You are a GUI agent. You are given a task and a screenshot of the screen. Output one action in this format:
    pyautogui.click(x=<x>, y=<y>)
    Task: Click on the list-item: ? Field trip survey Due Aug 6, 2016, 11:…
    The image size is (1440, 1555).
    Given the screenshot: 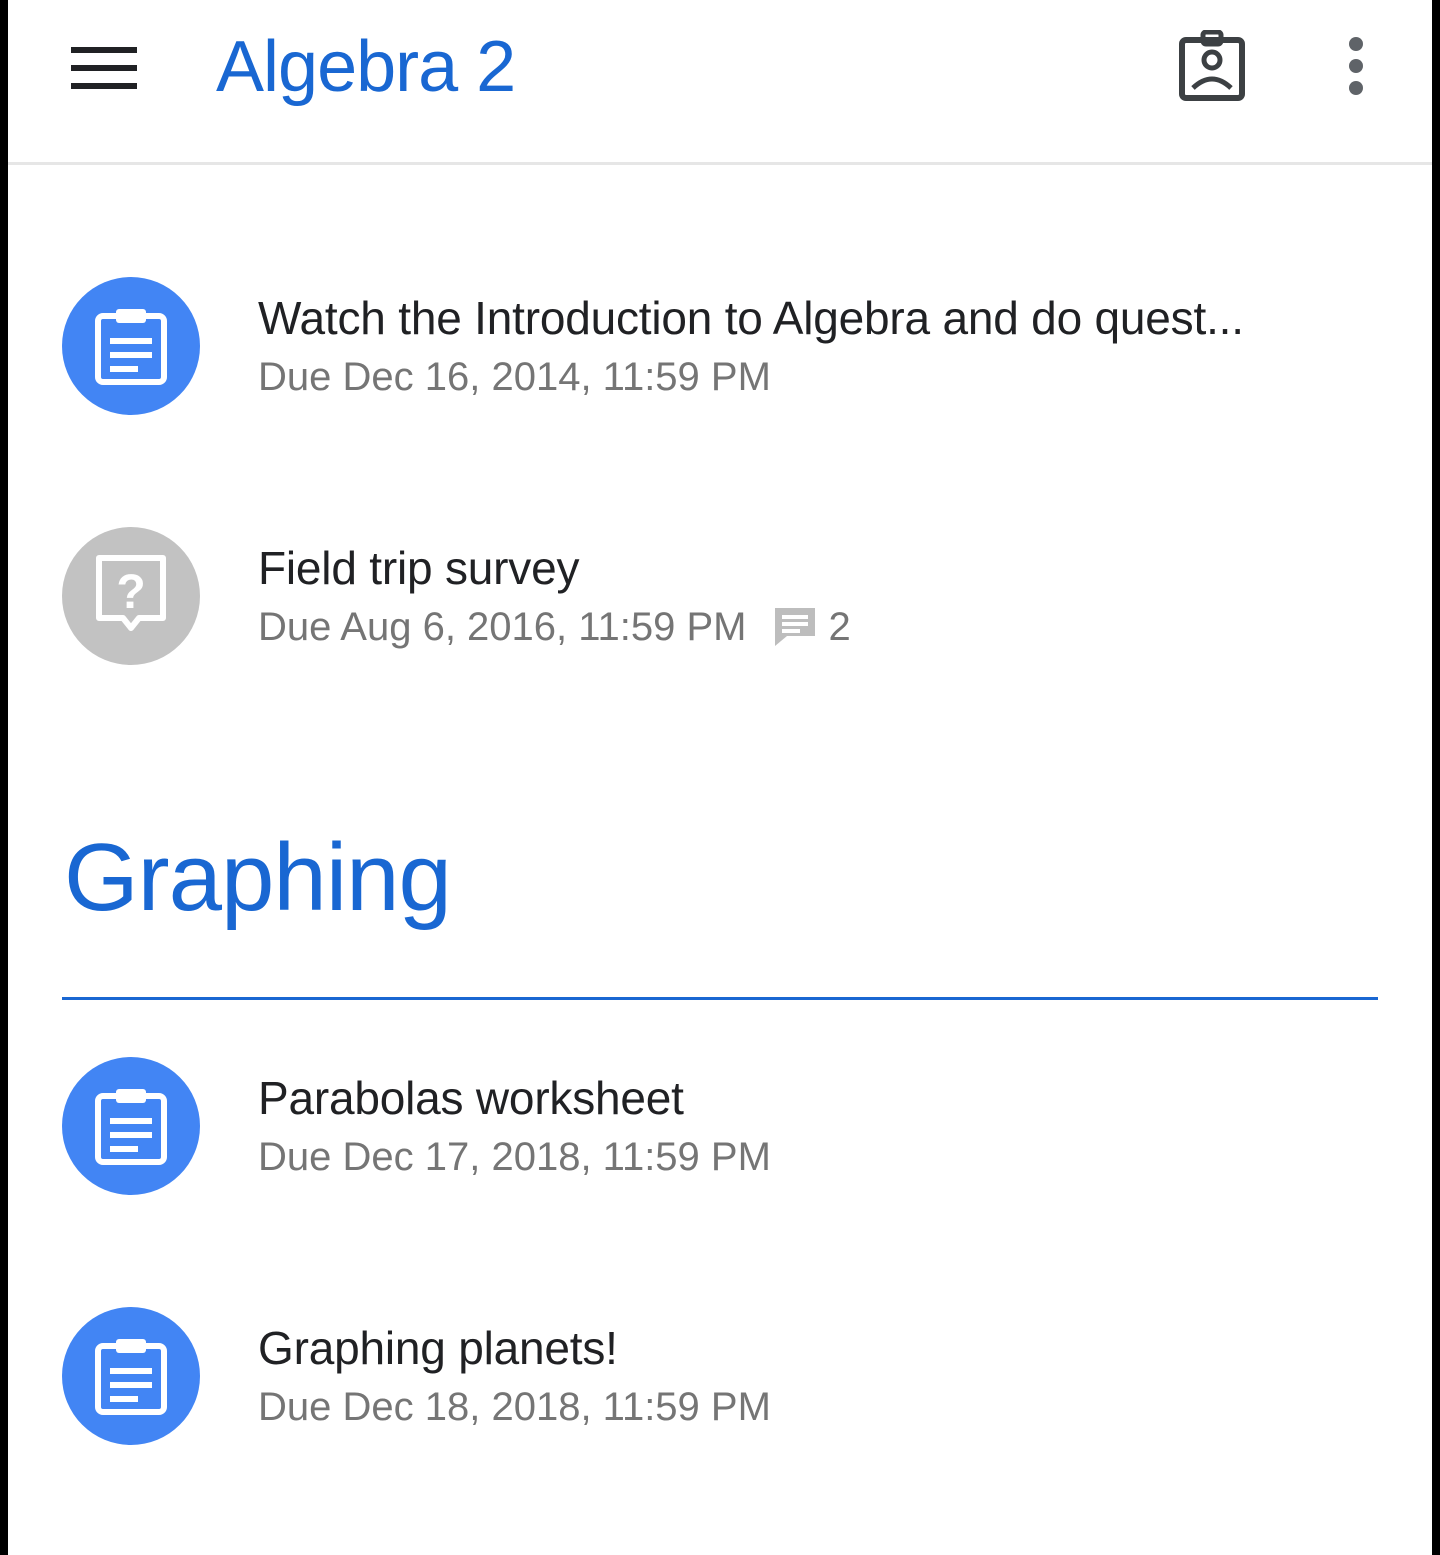 What is the action you would take?
    pyautogui.click(x=720, y=627)
    